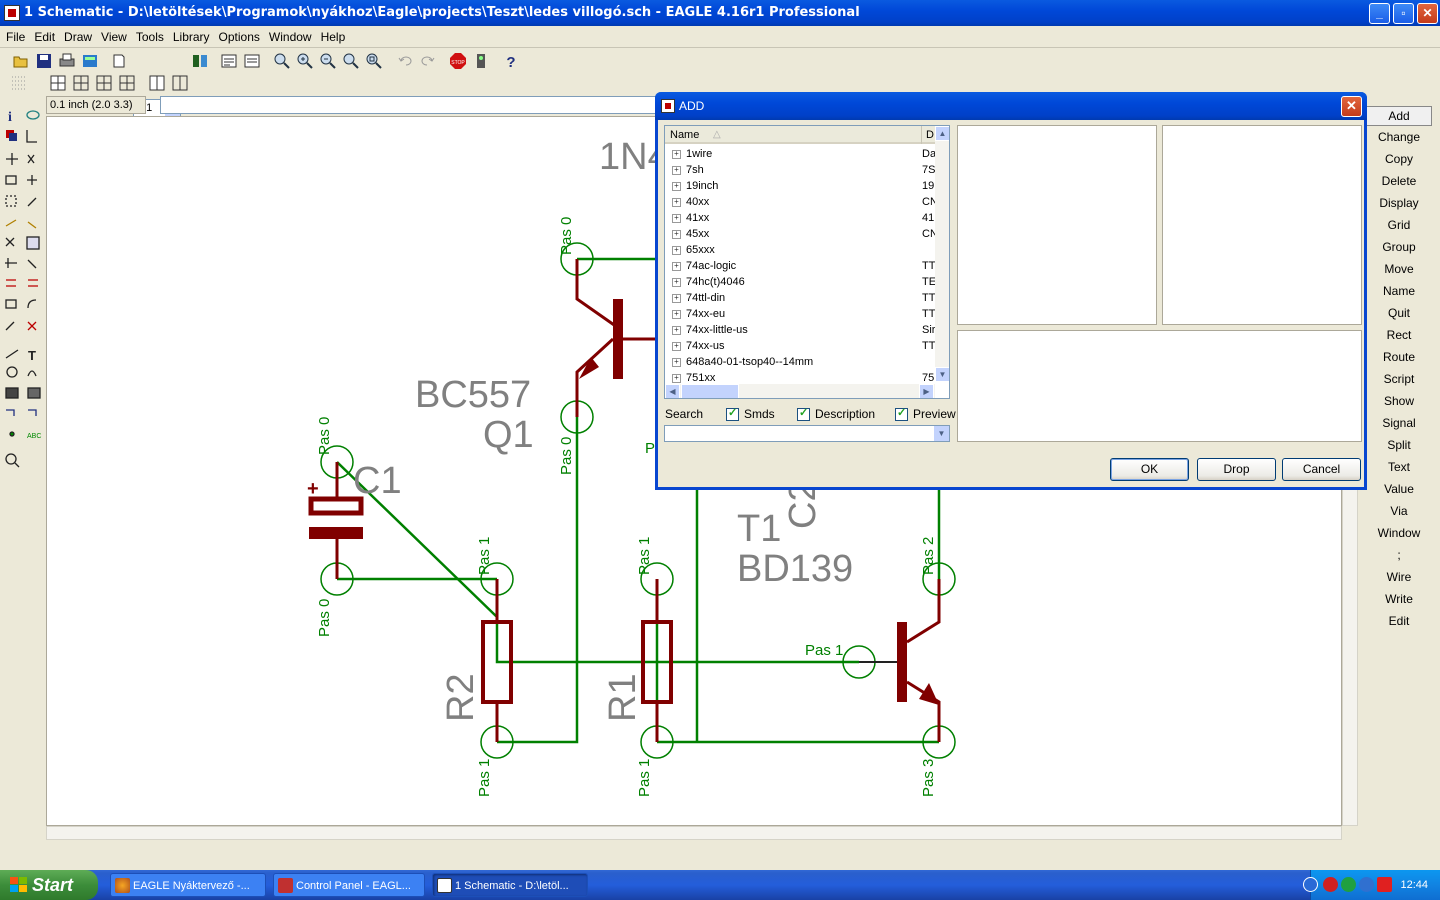  Describe the element at coordinates (1403, 13) in the screenshot. I see `restore-button: ▫` at that location.